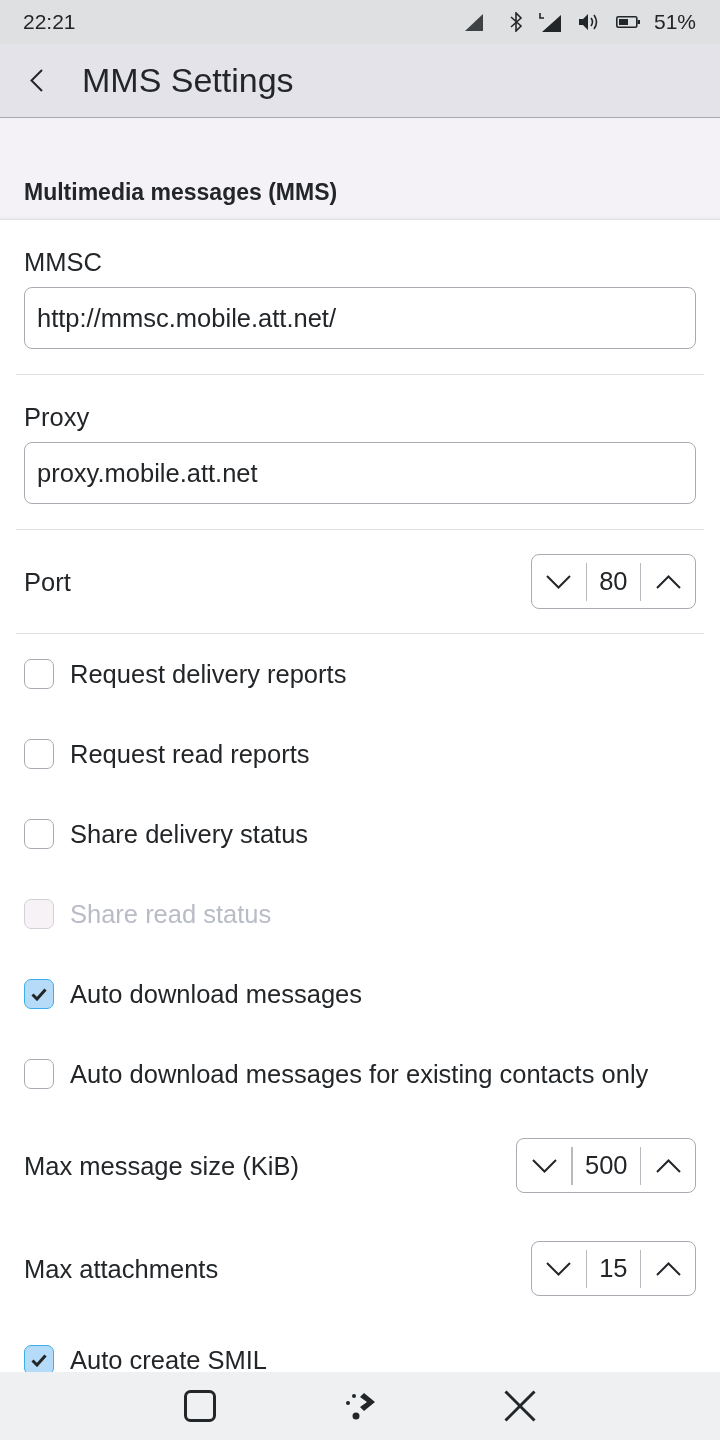 This screenshot has height=1440, width=720. I want to click on spin-box: 500, so click(606, 1165).